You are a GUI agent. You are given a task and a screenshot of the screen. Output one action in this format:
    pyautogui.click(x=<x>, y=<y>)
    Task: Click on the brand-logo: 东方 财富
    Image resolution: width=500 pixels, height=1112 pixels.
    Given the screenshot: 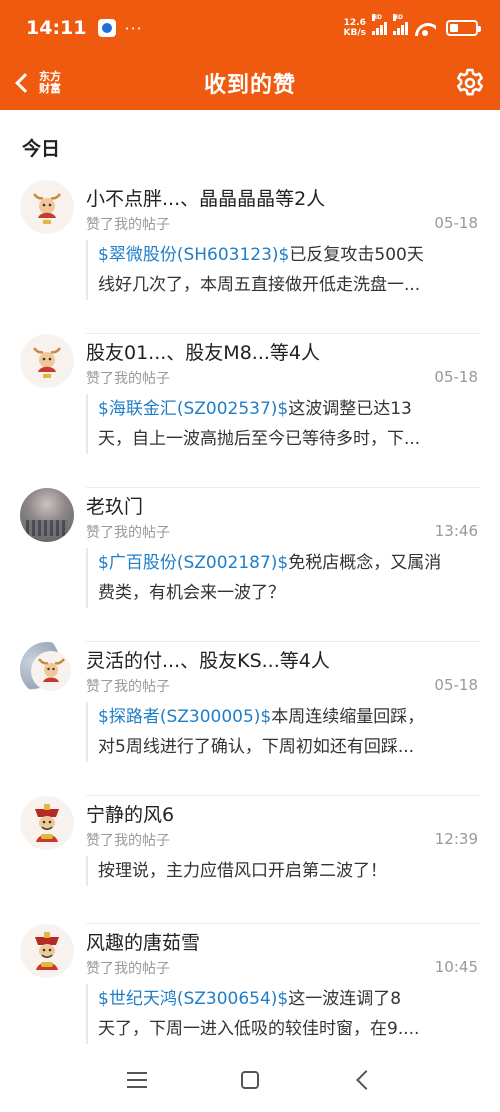 What is the action you would take?
    pyautogui.click(x=50, y=82)
    